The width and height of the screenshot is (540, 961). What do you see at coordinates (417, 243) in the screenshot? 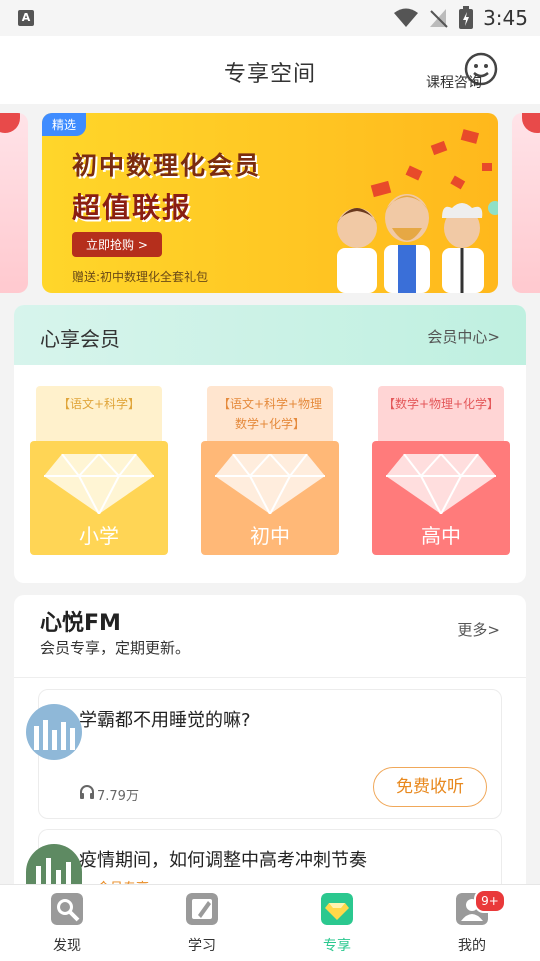
I see `scientists-illustration` at bounding box center [417, 243].